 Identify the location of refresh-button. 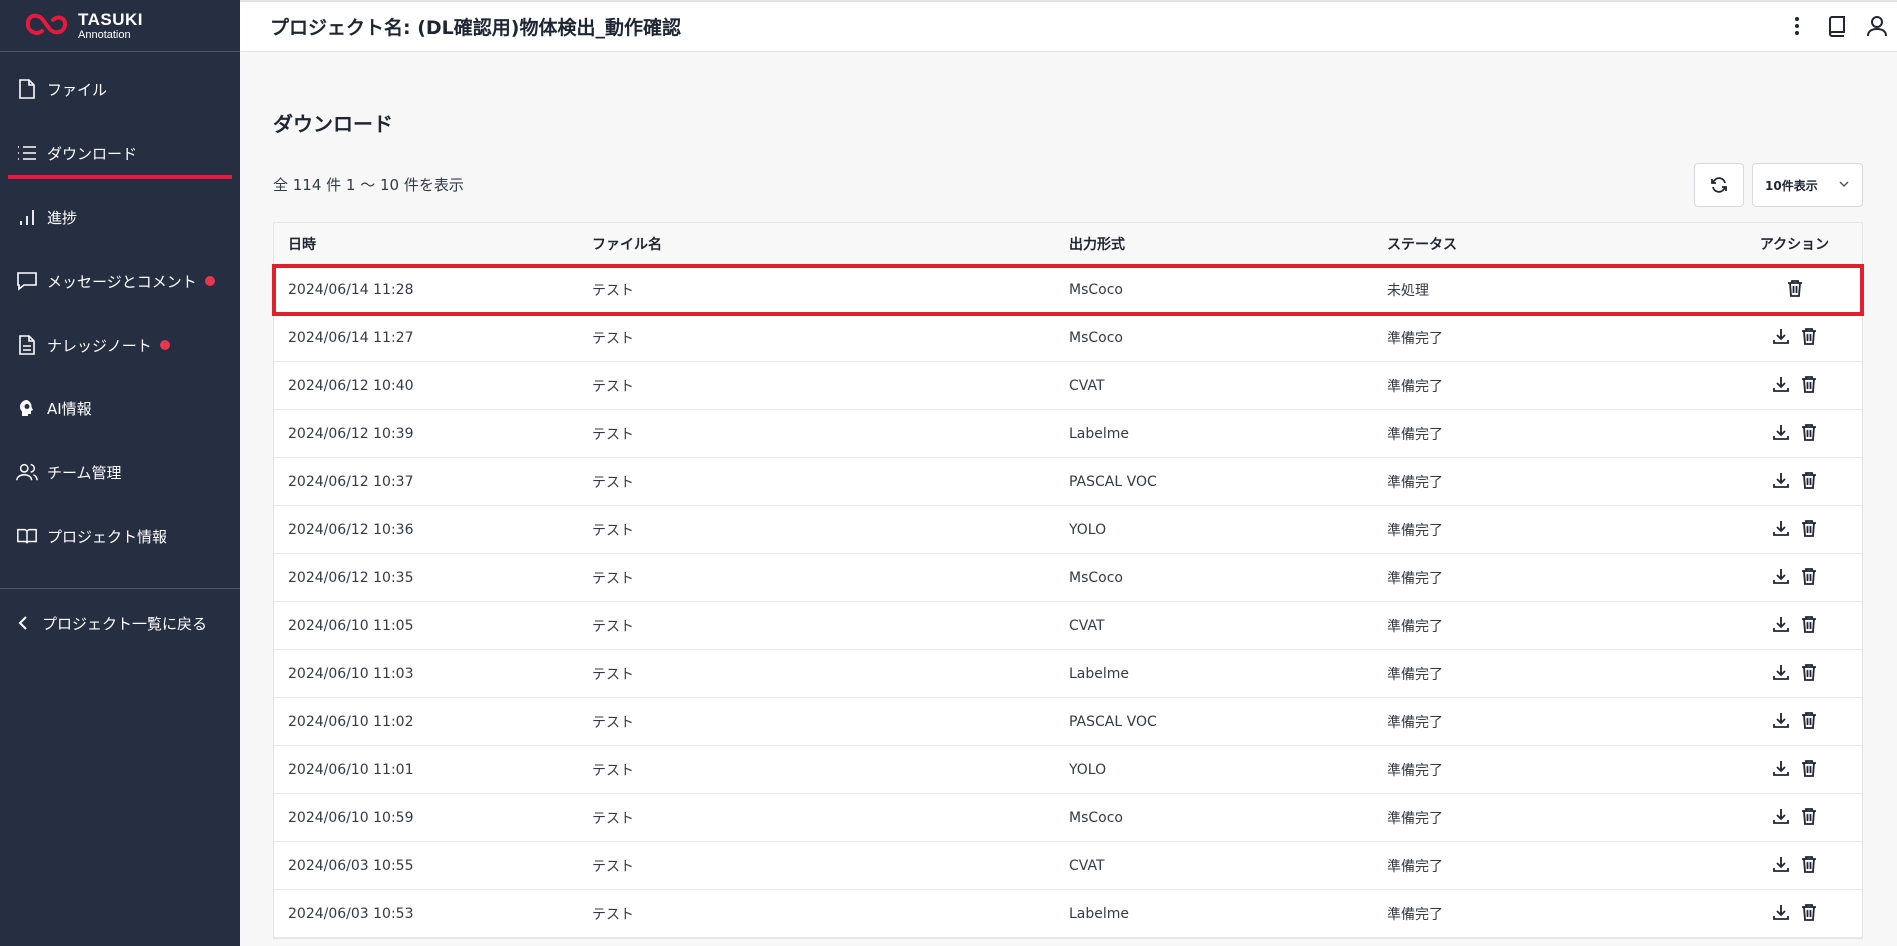
(1719, 185).